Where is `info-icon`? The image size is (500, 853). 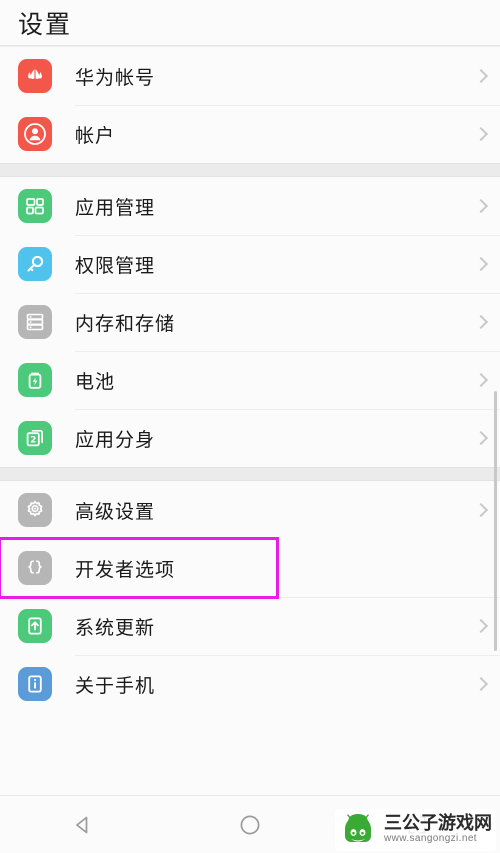
info-icon is located at coordinates (35, 684).